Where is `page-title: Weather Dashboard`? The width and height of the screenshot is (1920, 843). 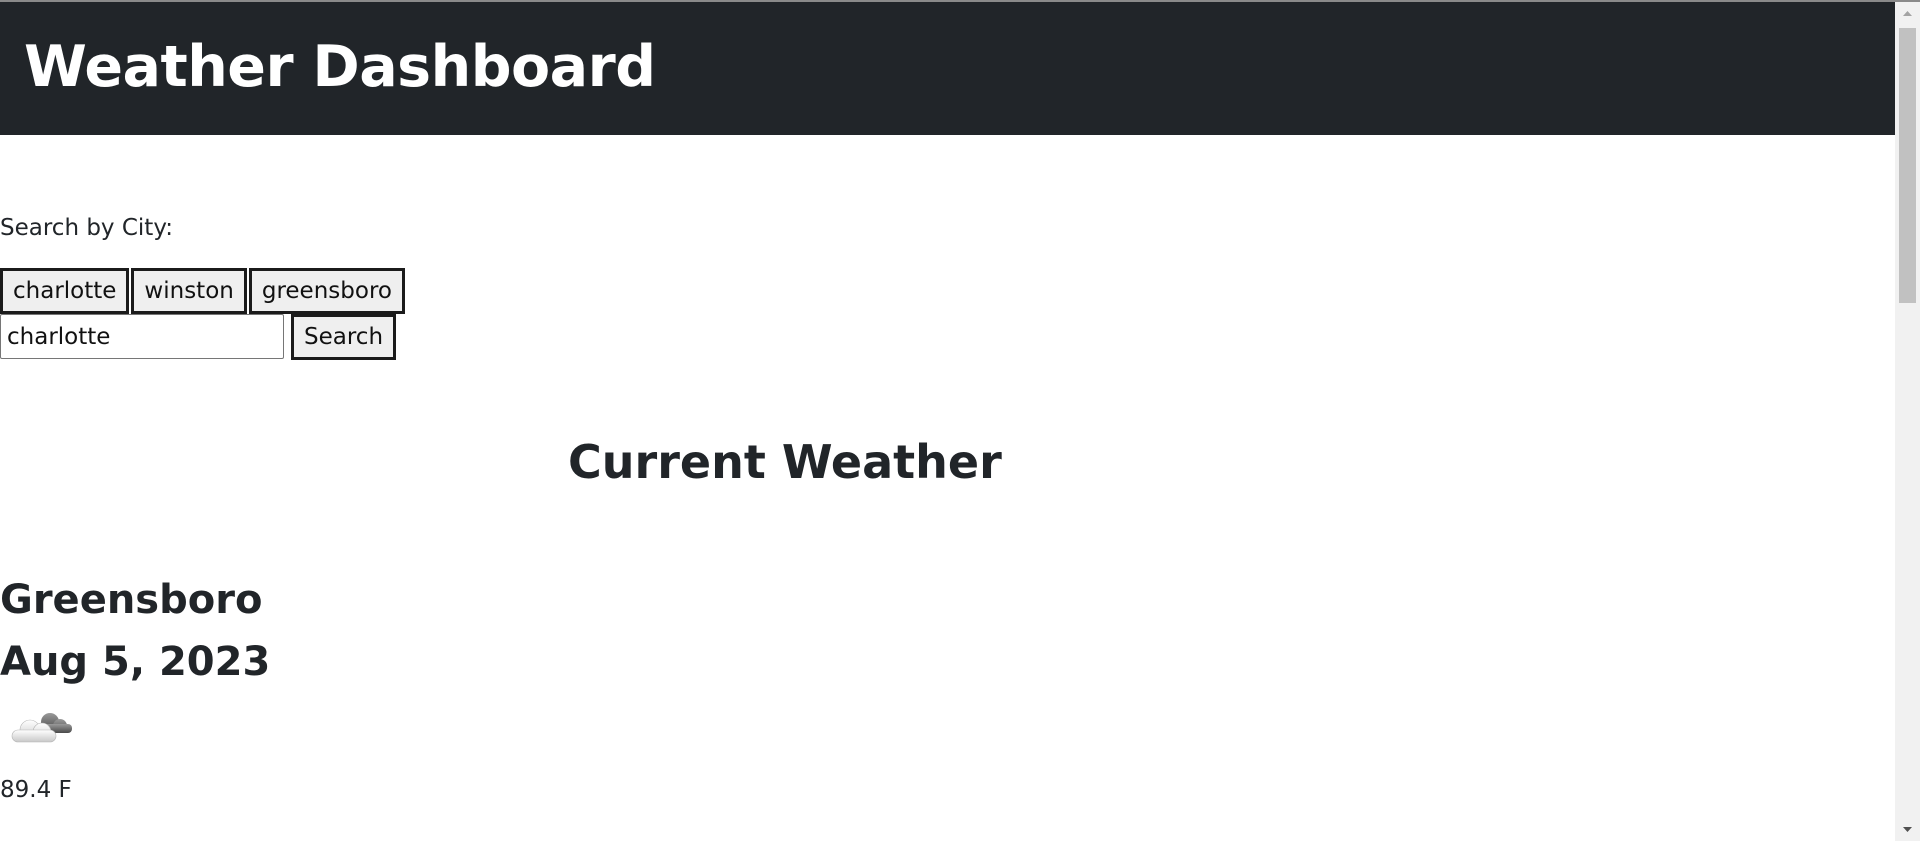
page-title: Weather Dashboard is located at coordinates (340, 67).